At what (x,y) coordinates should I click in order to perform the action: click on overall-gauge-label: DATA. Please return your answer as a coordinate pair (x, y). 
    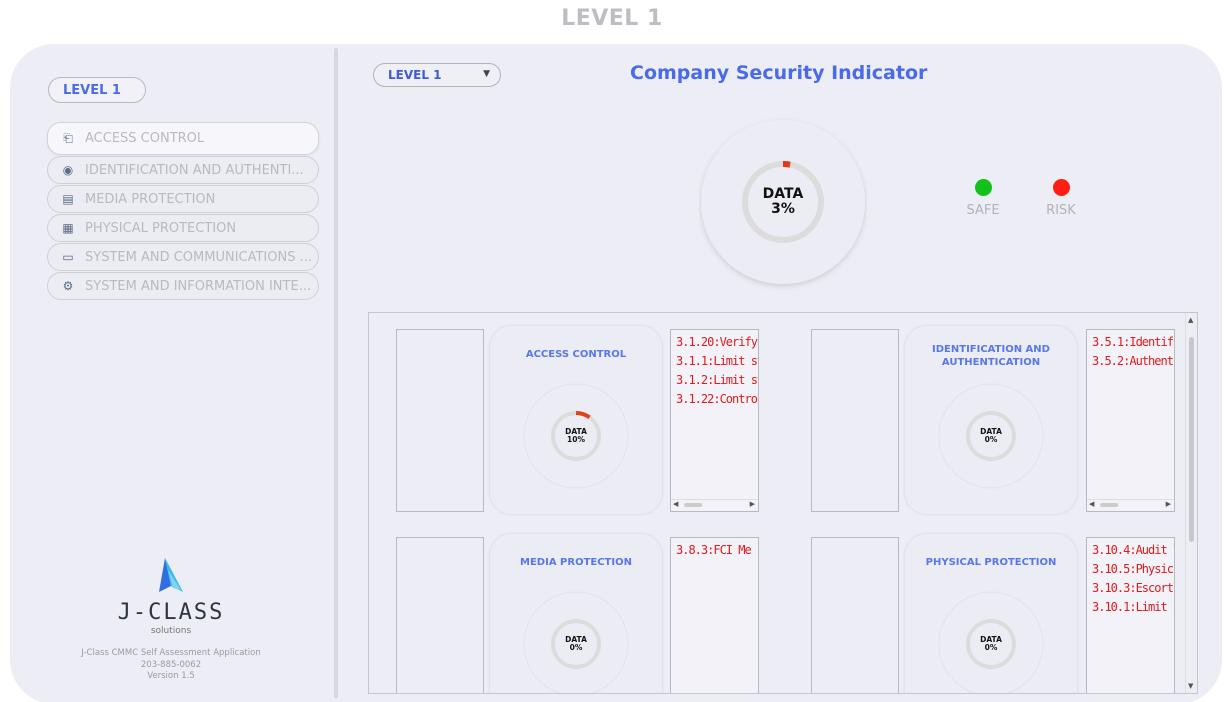
    Looking at the image, I should click on (783, 194).